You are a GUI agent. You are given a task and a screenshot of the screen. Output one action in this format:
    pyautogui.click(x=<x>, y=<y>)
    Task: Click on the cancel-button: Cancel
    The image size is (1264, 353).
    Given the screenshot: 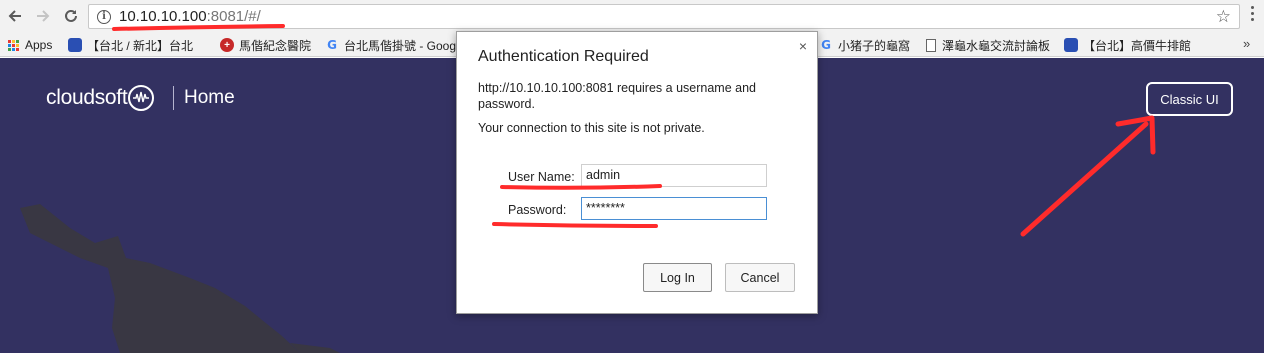 What is the action you would take?
    pyautogui.click(x=760, y=277)
    